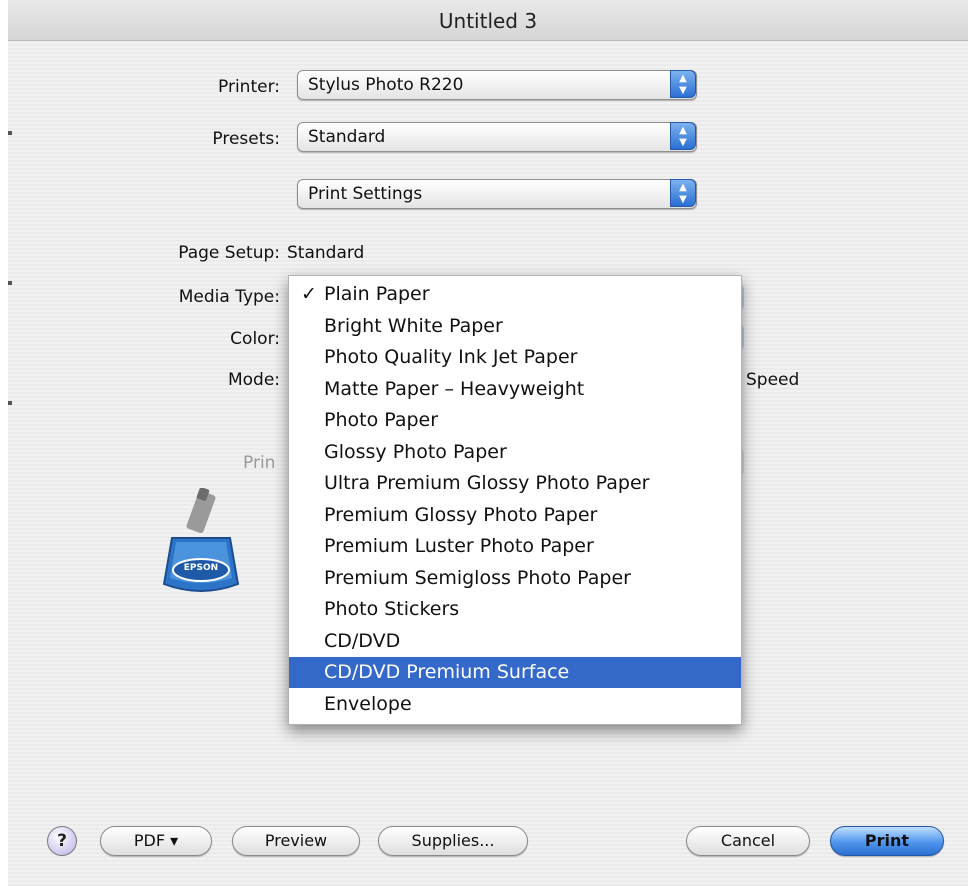 The image size is (968, 886). Describe the element at coordinates (326, 253) in the screenshot. I see `page-setup-value: Standard` at that location.